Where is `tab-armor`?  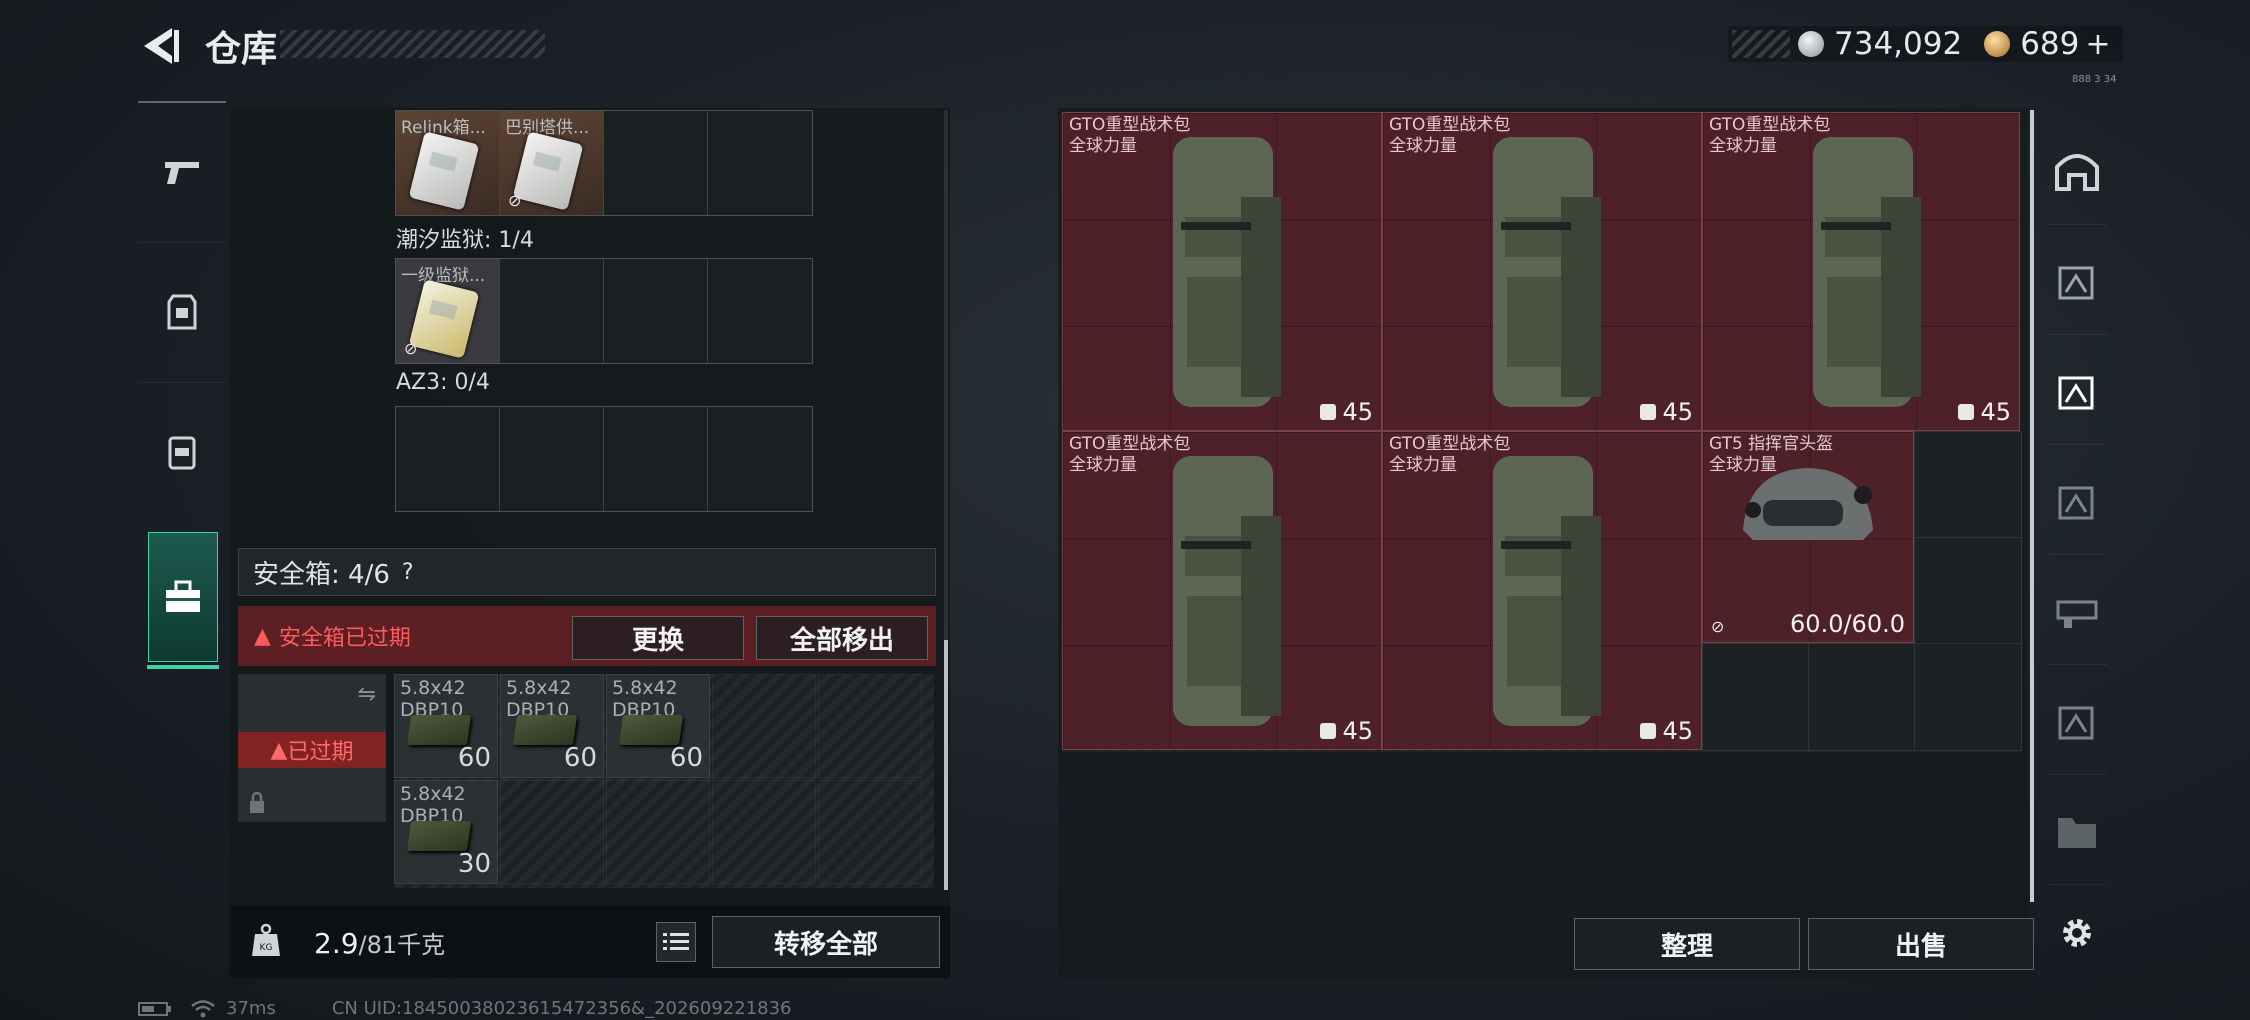 tab-armor is located at coordinates (182, 311).